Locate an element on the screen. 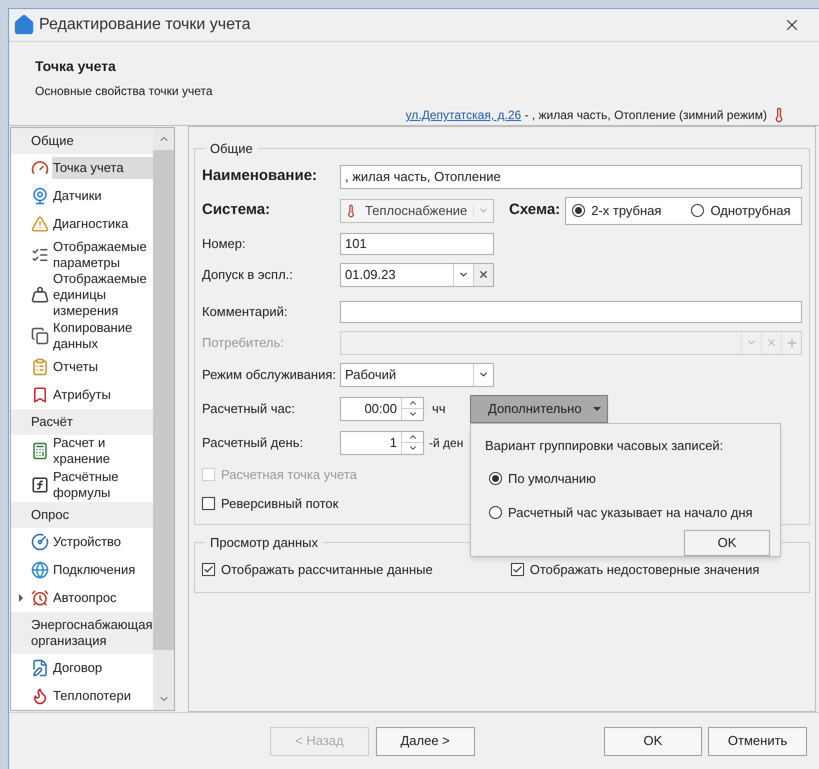  sidebar-item: Копирование данных is located at coordinates (82, 335).